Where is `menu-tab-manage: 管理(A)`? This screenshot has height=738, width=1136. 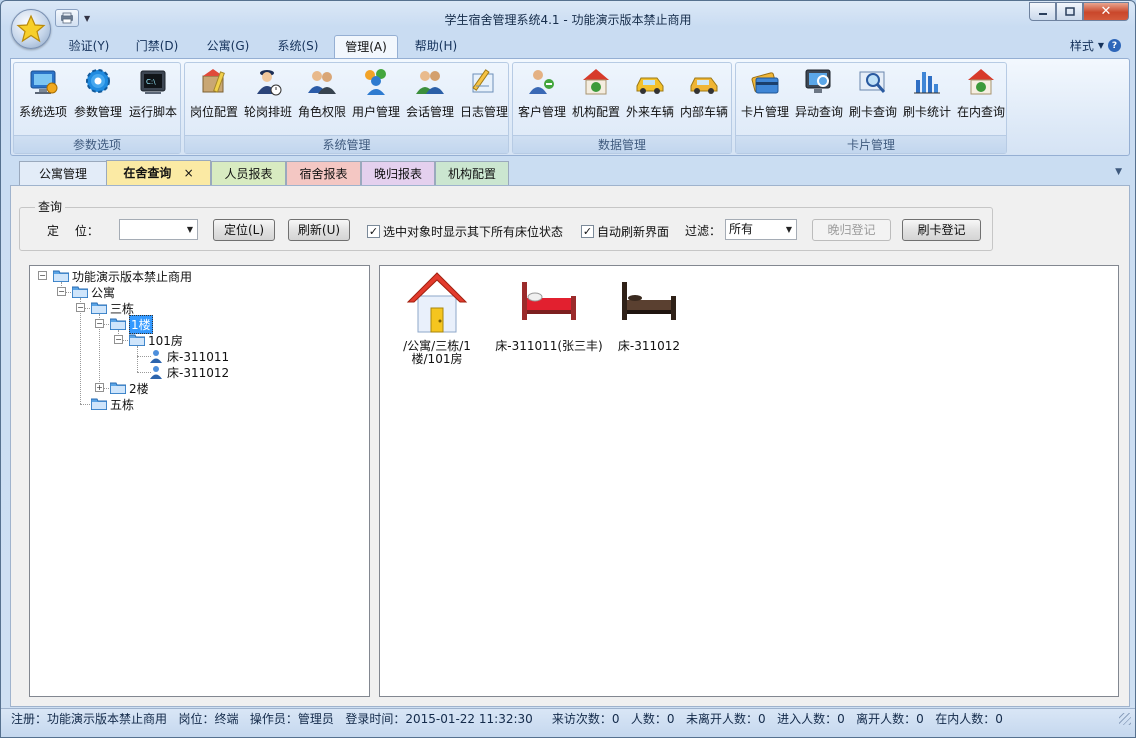
menu-tab-manage: 管理(A) is located at coordinates (366, 46).